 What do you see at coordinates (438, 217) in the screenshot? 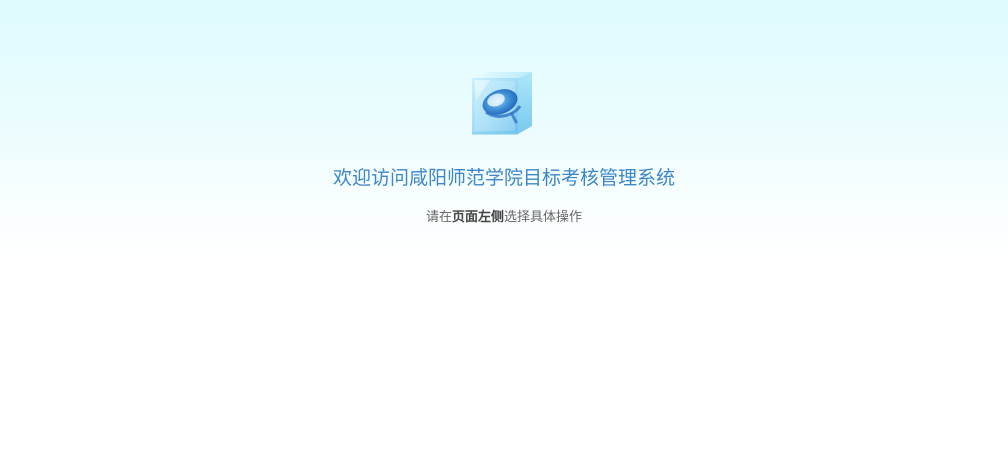
I see `hint-prefix: 请在` at bounding box center [438, 217].